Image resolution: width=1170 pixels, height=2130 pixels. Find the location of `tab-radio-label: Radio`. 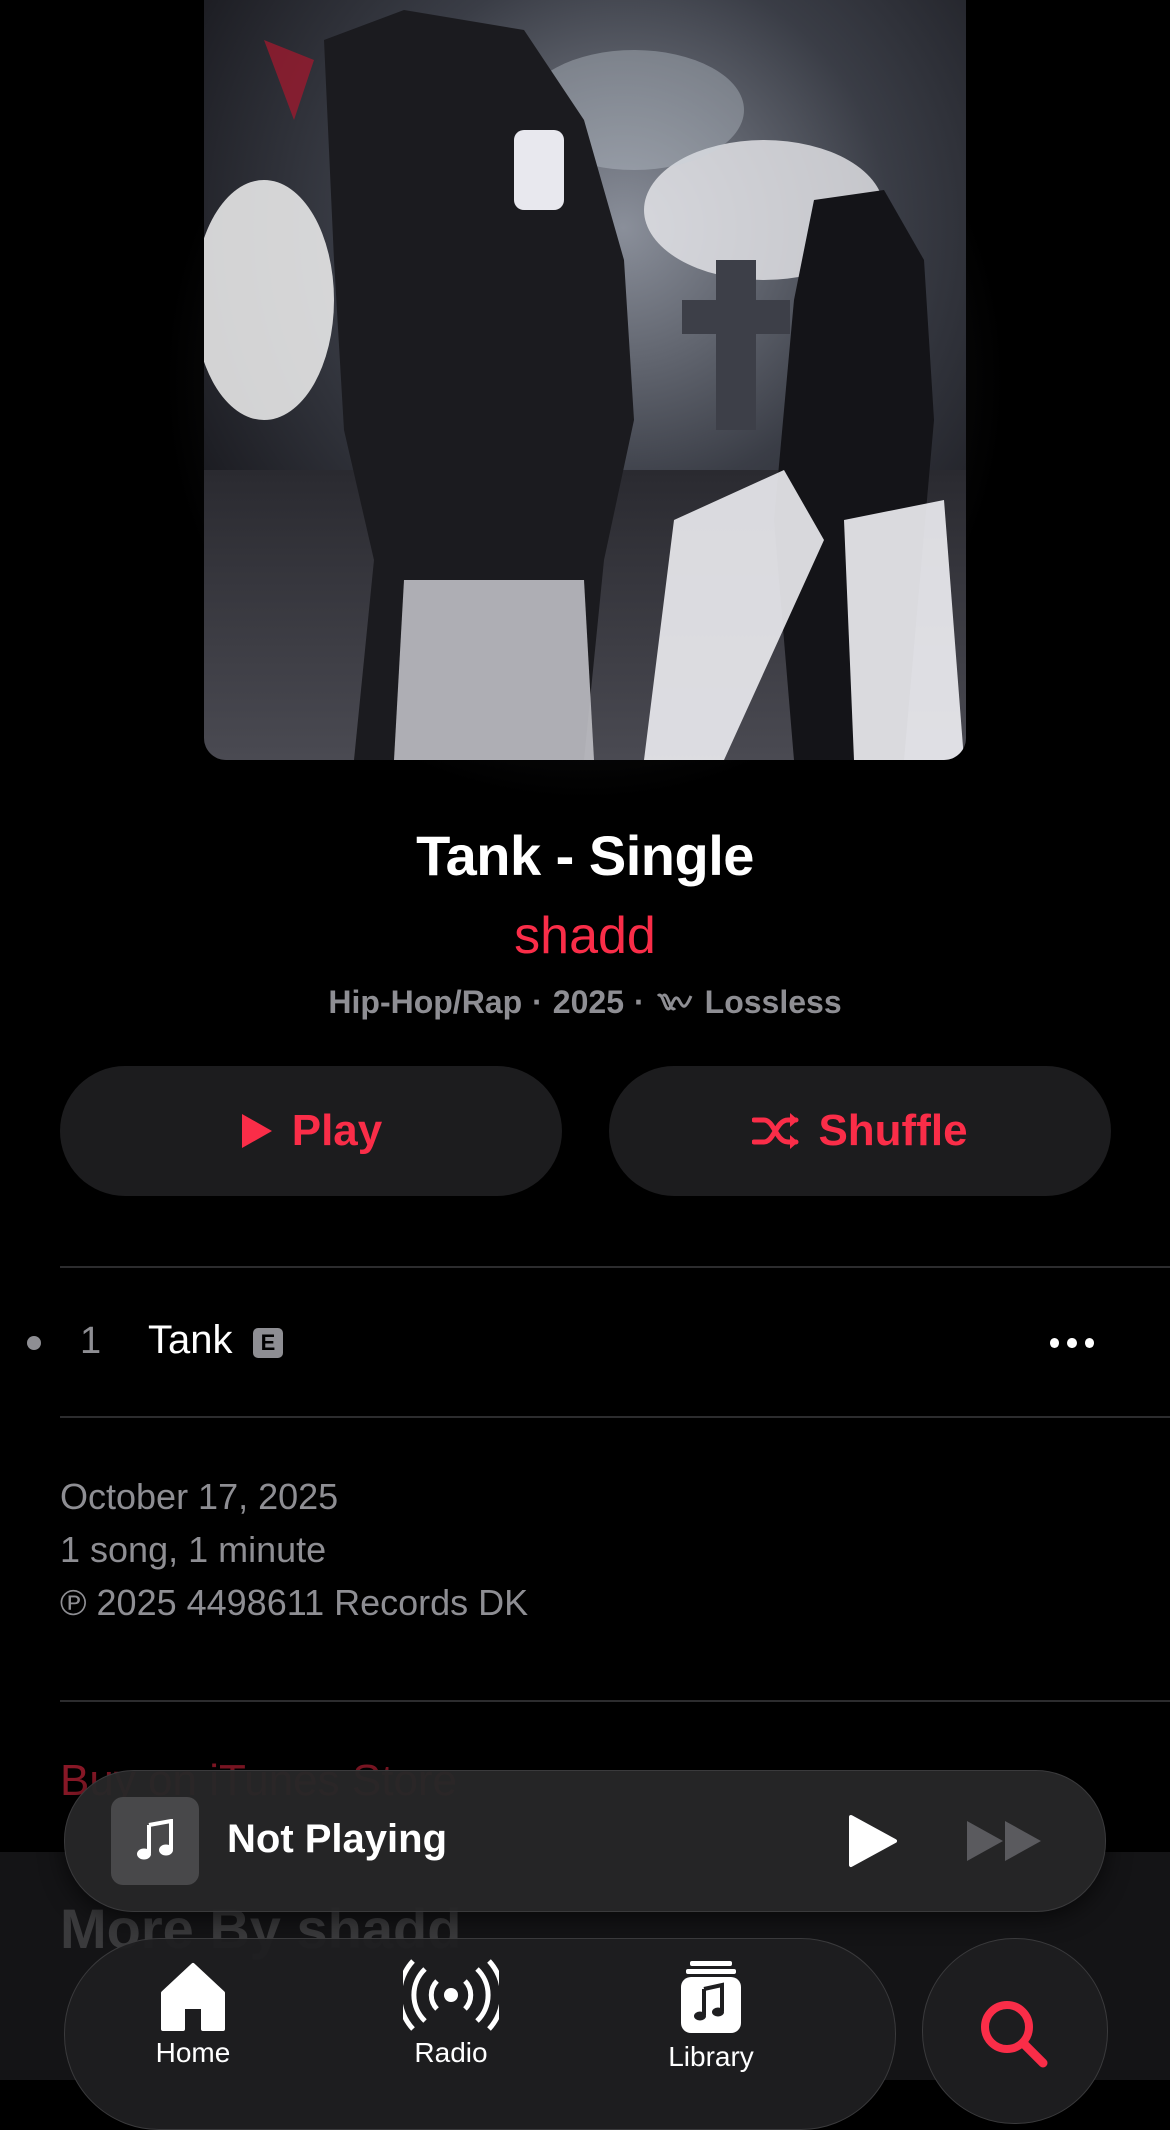

tab-radio-label: Radio is located at coordinates (451, 2052).